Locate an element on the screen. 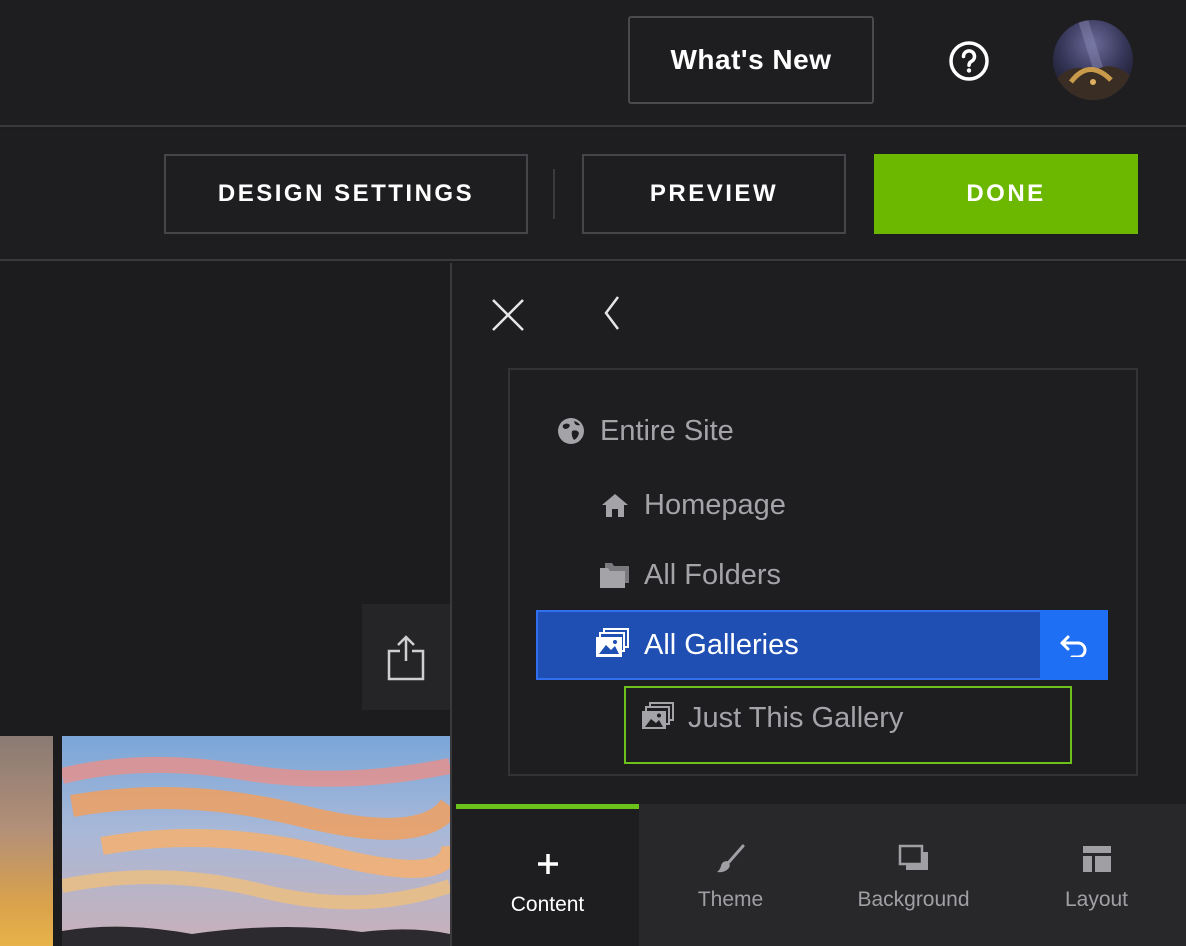 The width and height of the screenshot is (1186, 946). scope-item-just-this-gallery: Just This Gallery is located at coordinates (848, 725).